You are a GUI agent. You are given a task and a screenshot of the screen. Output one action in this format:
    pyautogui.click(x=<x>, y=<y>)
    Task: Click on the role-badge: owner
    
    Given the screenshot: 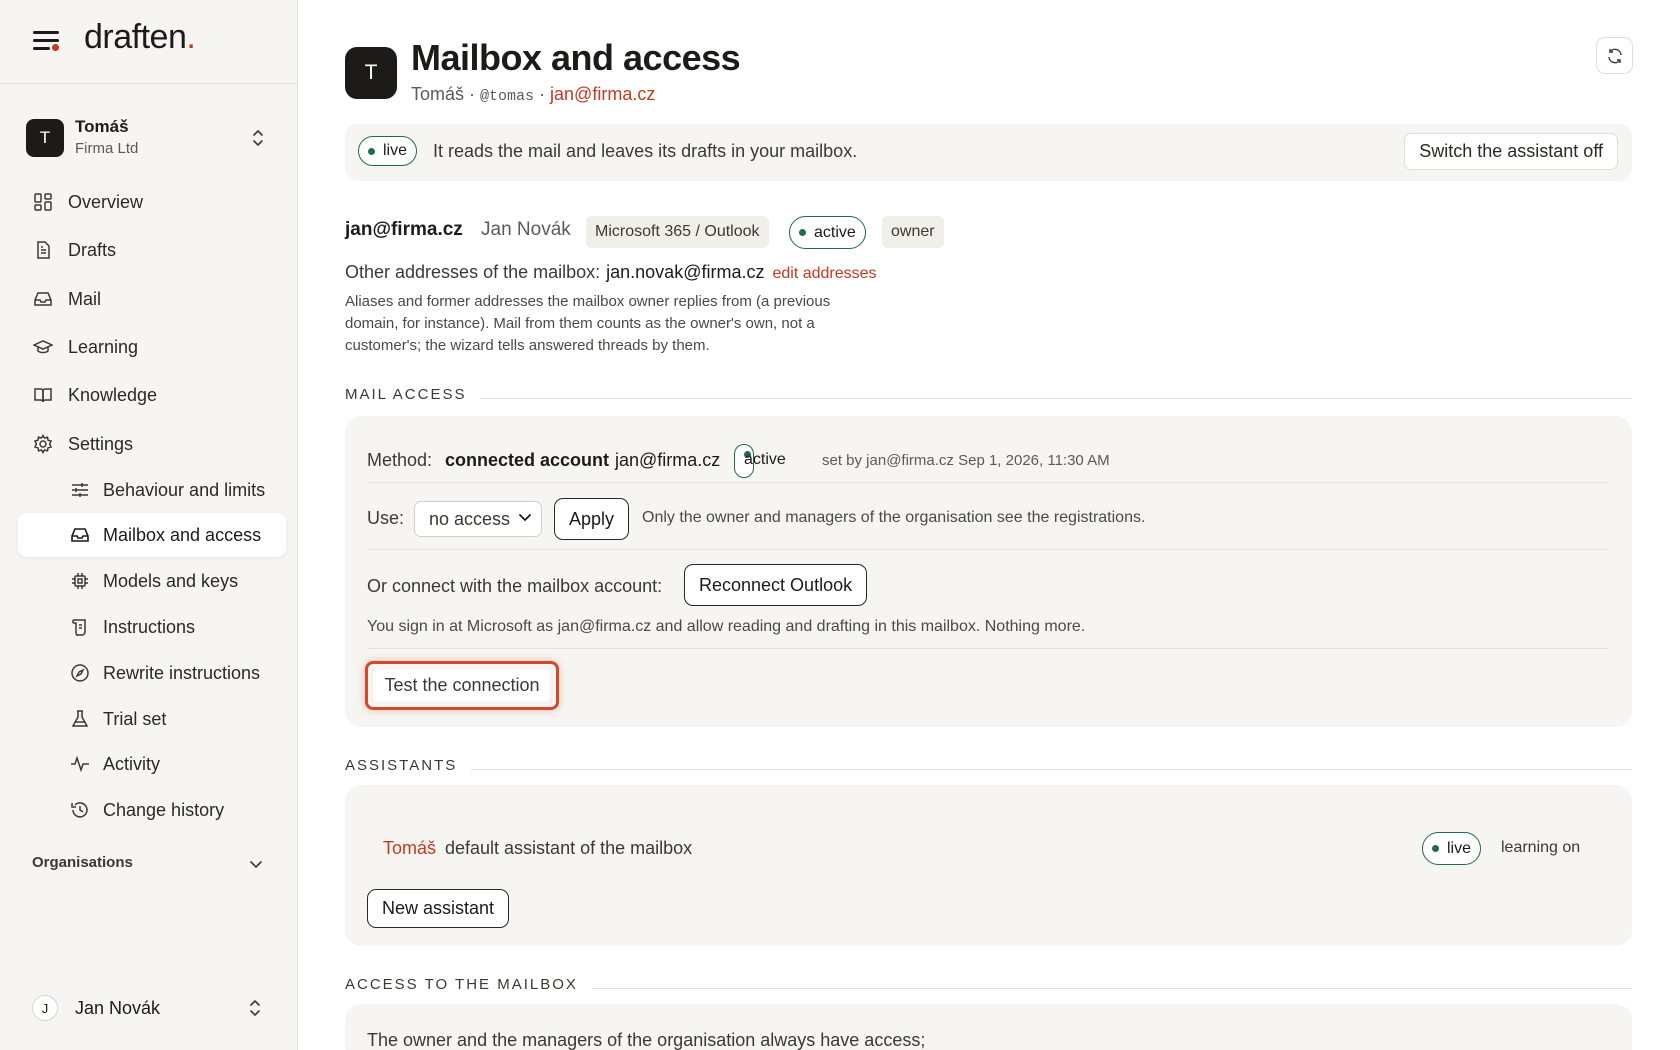 What is the action you would take?
    pyautogui.click(x=913, y=232)
    